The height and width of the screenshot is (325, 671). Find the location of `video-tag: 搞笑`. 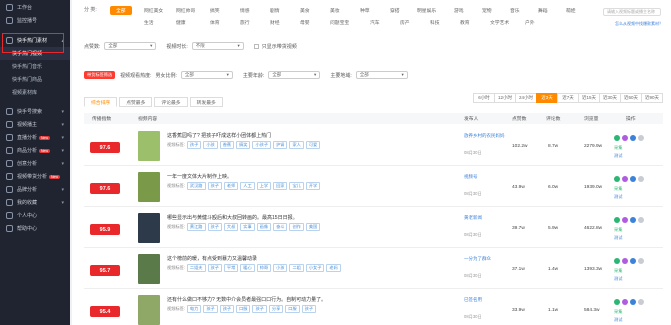

video-tag: 搞笑 is located at coordinates (243, 145).